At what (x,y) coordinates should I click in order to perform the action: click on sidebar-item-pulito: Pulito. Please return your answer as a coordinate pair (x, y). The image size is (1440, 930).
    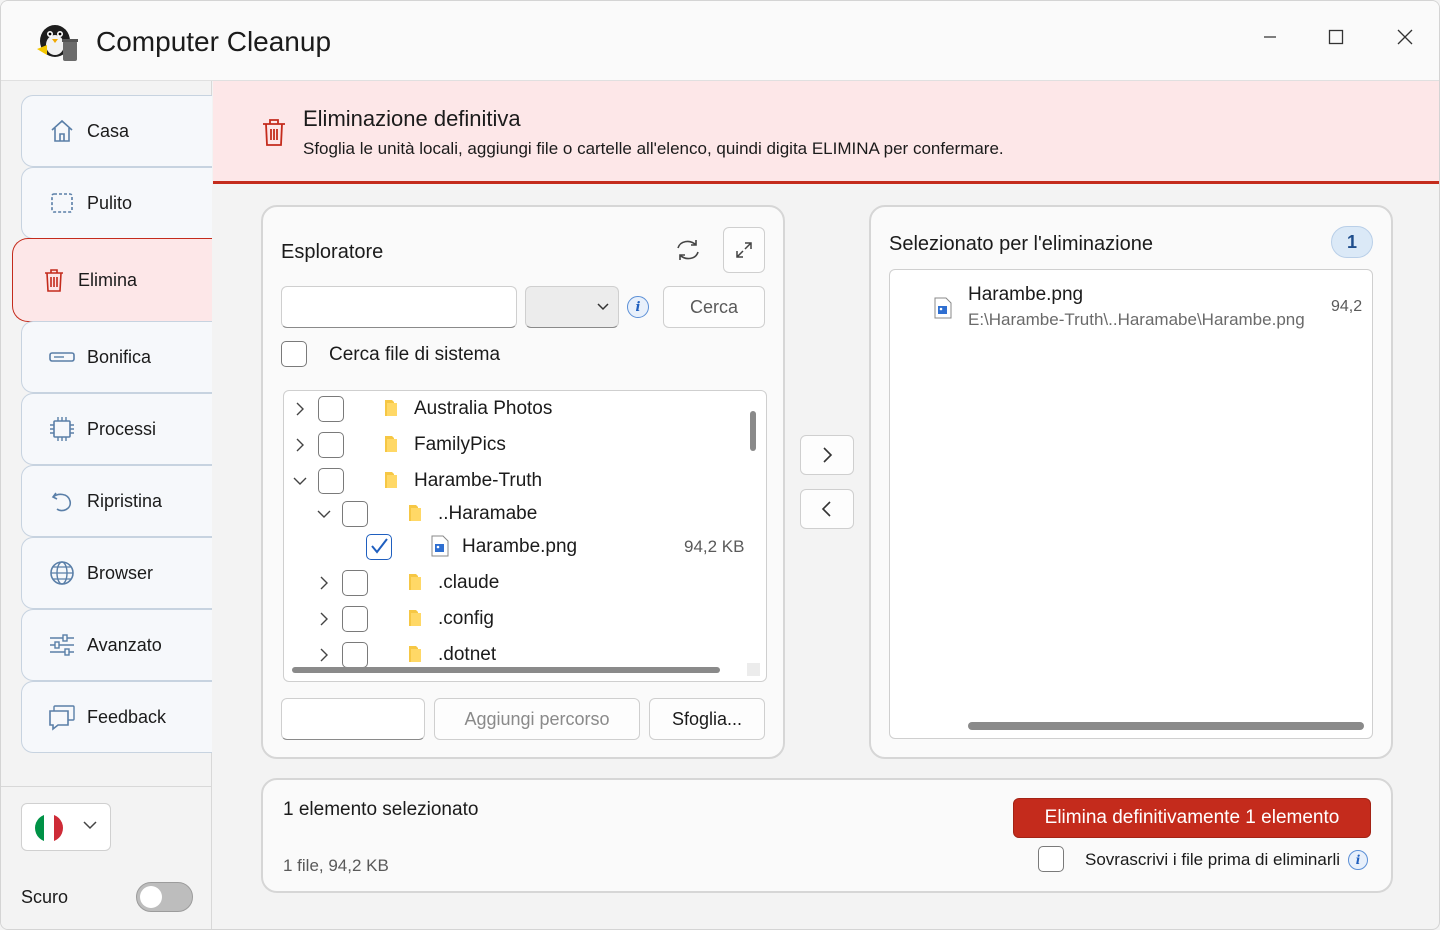
    Looking at the image, I should click on (116, 203).